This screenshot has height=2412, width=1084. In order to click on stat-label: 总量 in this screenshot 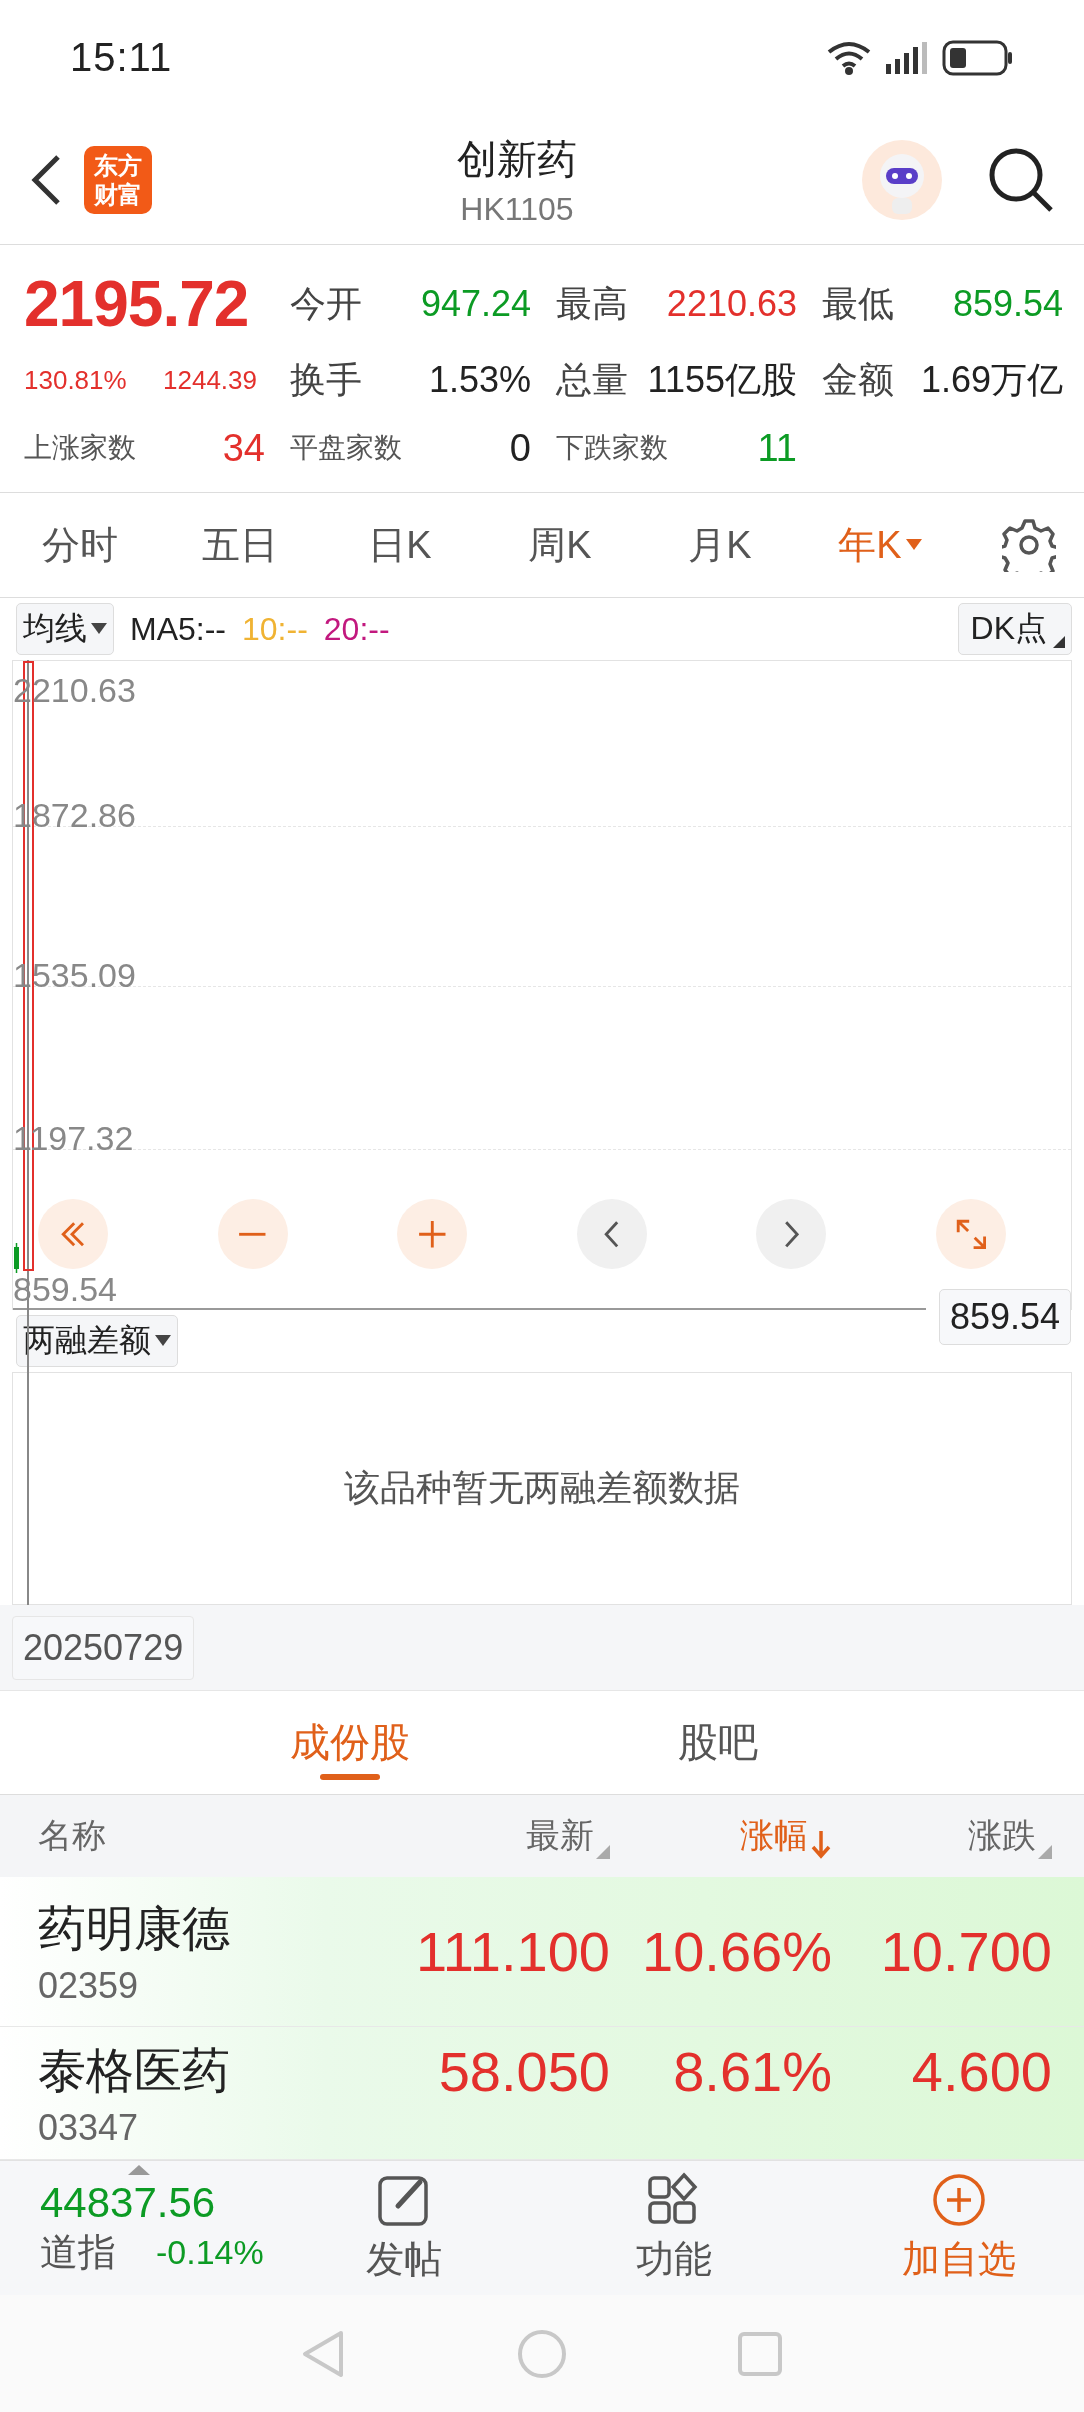, I will do `click(592, 379)`.